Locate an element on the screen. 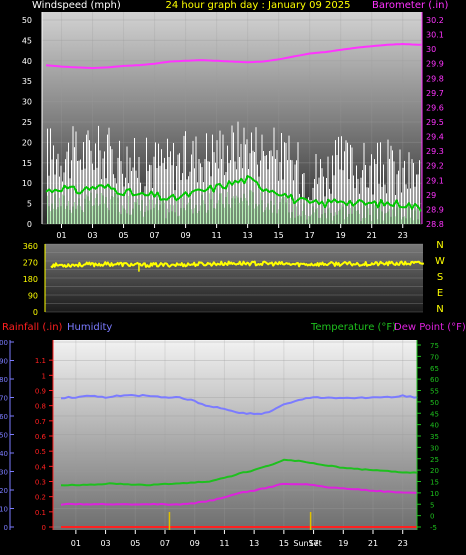  temperature-tick-label: 65 is located at coordinates (434, 369).